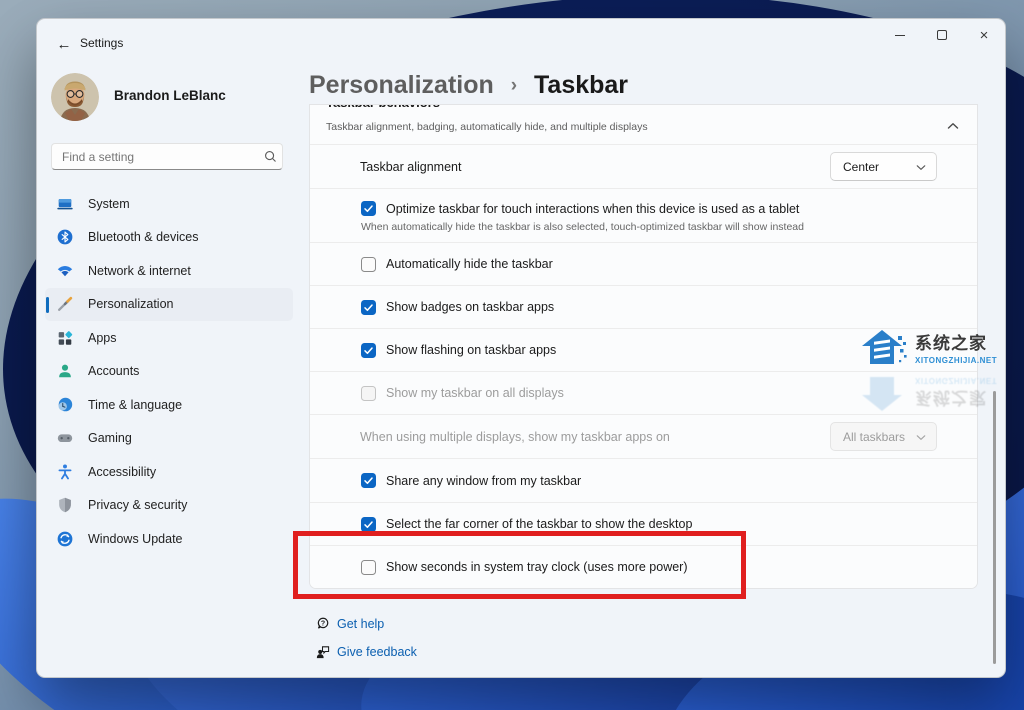  Describe the element at coordinates (64, 203) in the screenshot. I see `laptop-icon` at that location.